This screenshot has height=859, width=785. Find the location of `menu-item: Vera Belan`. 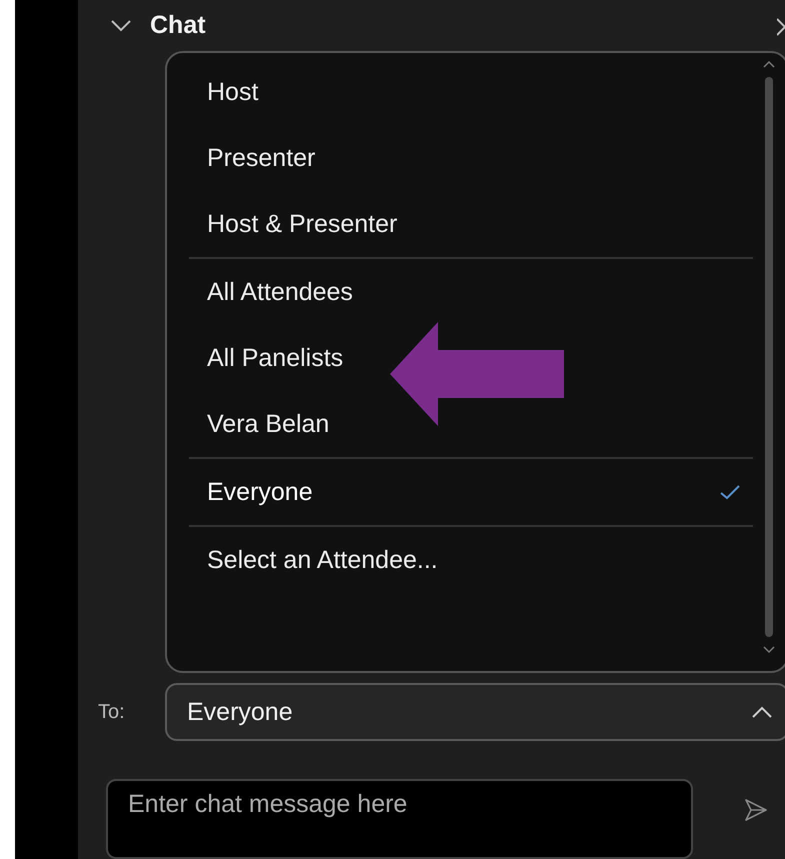

menu-item: Vera Belan is located at coordinates (471, 424).